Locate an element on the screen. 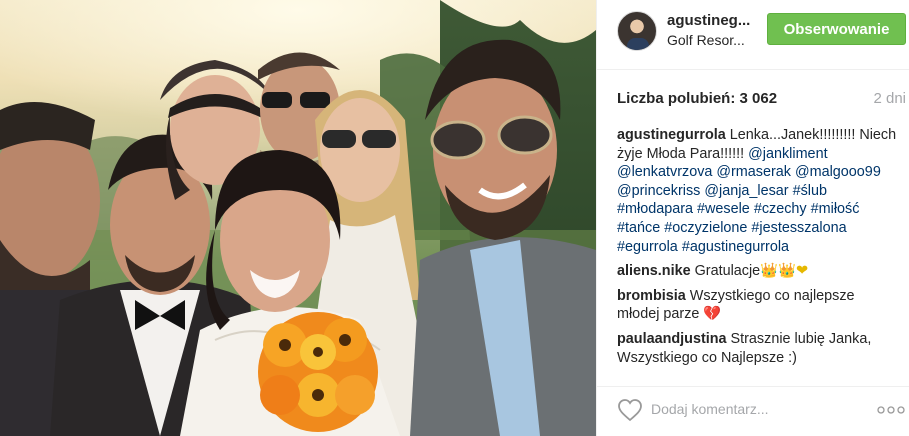 The height and width of the screenshot is (436, 909). mention-link: @malgooo99 is located at coordinates (838, 172).